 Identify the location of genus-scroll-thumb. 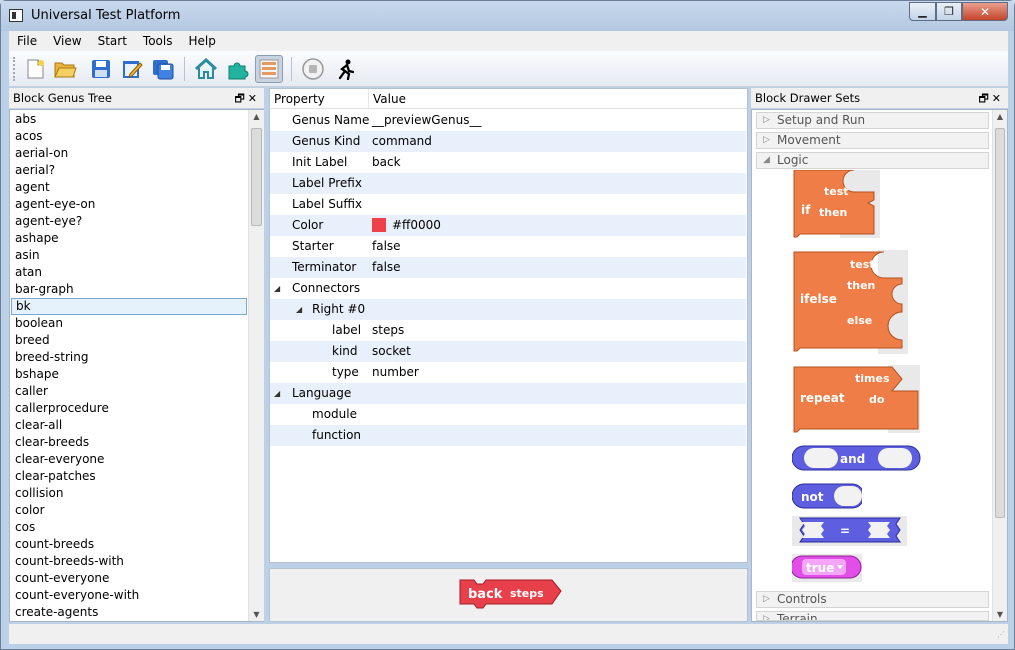
(256, 177).